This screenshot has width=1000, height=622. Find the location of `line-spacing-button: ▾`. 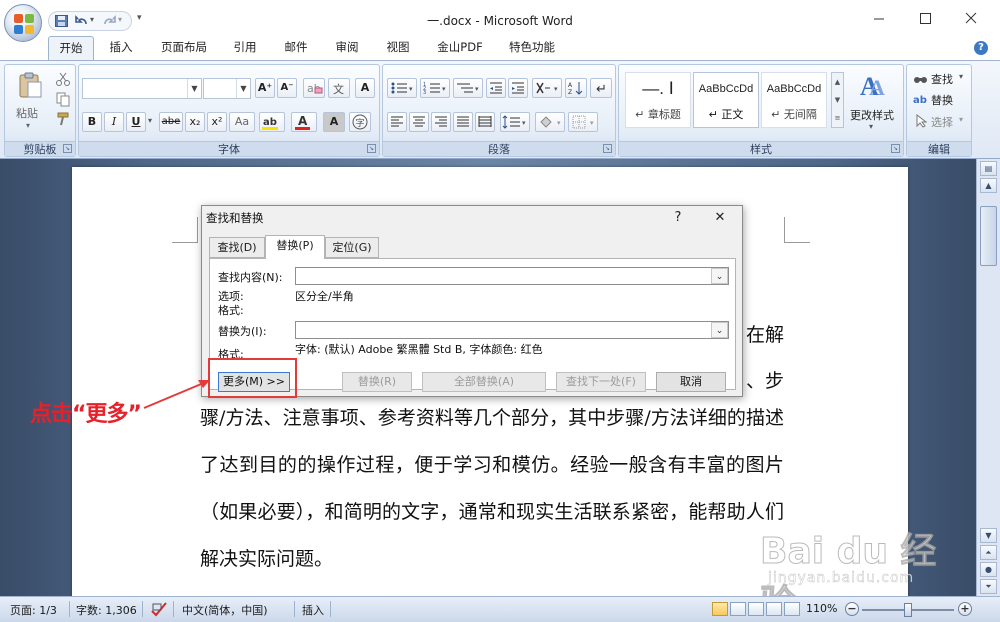

line-spacing-button: ▾ is located at coordinates (515, 122).